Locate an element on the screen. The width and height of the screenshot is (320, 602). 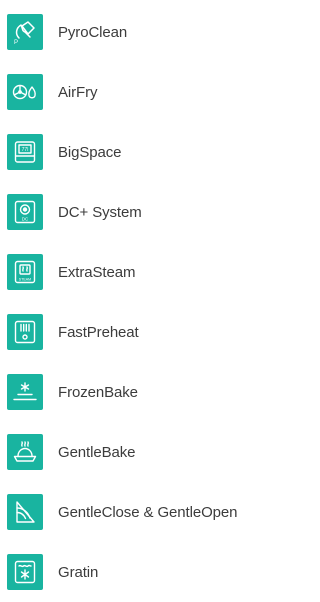
feature-item-gratin: Gratin is located at coordinates (52, 572).